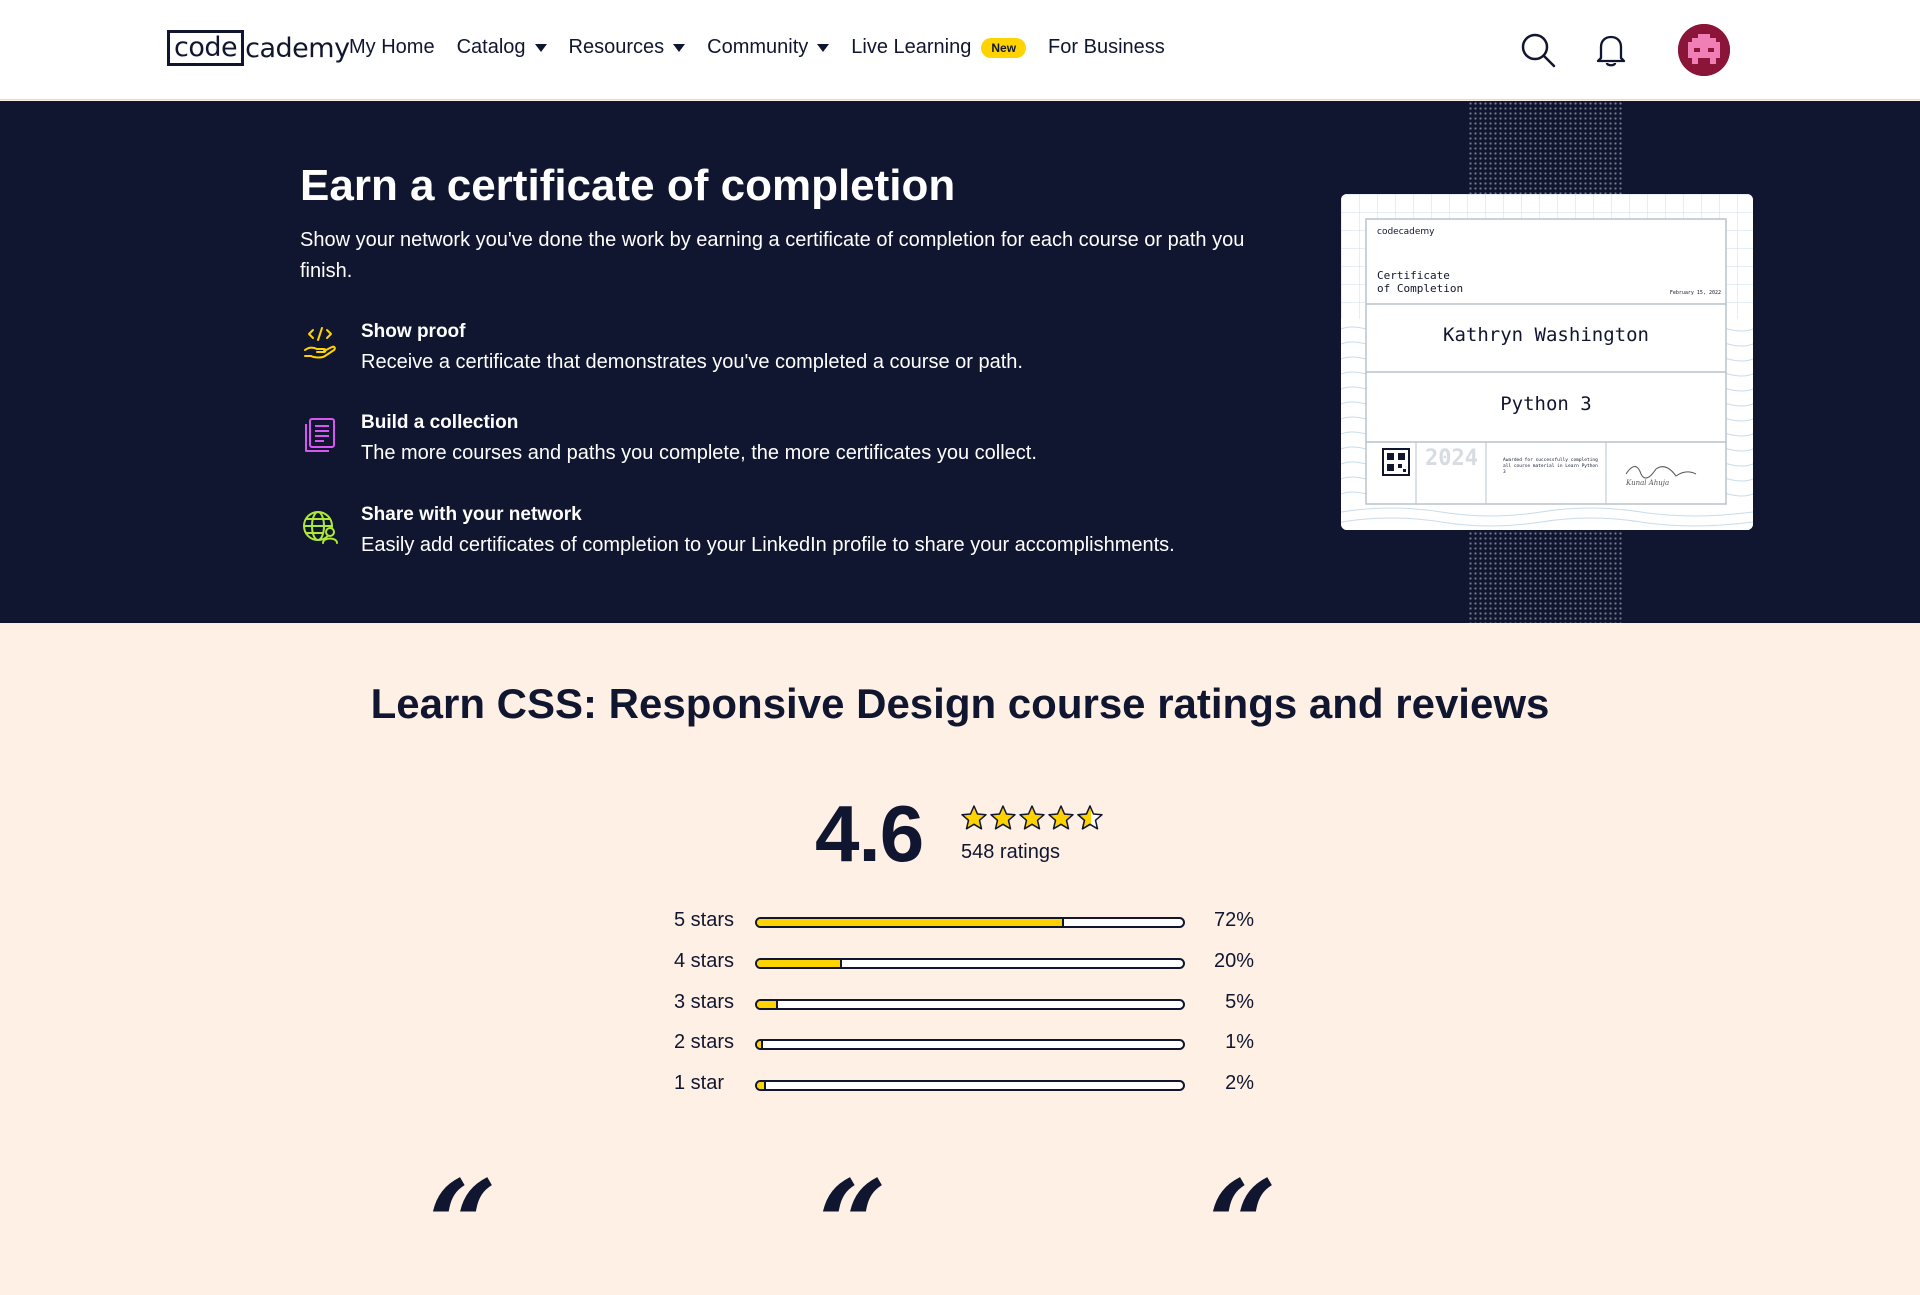 The image size is (1920, 1295). What do you see at coordinates (320, 343) in the screenshot?
I see `code-hand-icon` at bounding box center [320, 343].